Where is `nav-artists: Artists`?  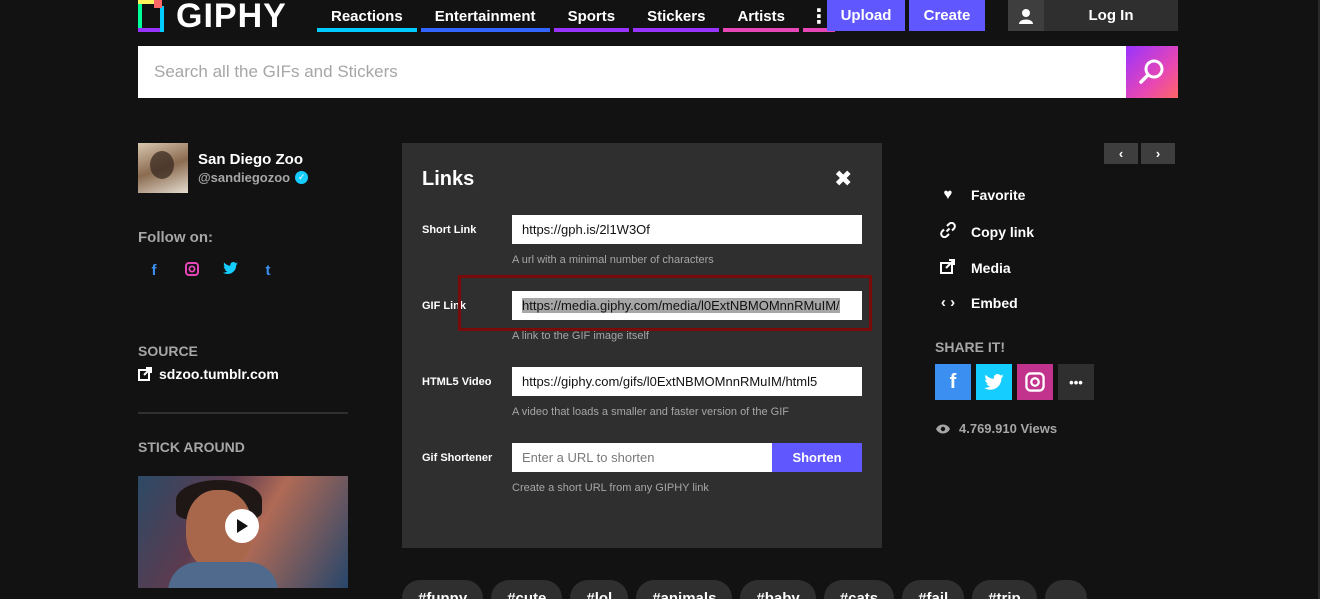 nav-artists: Artists is located at coordinates (761, 16).